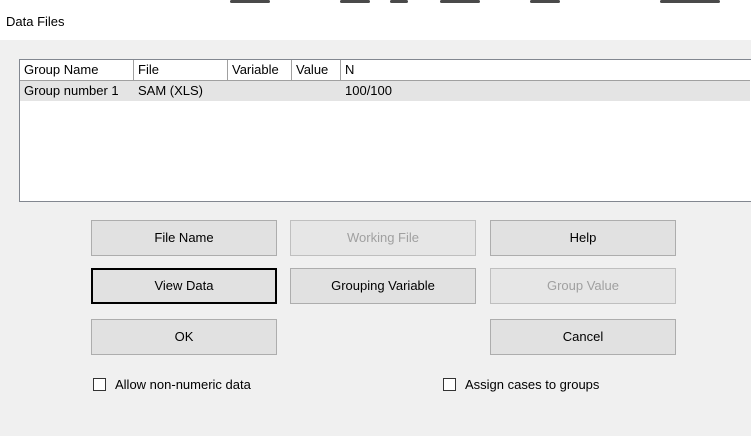  I want to click on list-row: Group number 1 SAM (XLS) 100/100, so click(385, 91).